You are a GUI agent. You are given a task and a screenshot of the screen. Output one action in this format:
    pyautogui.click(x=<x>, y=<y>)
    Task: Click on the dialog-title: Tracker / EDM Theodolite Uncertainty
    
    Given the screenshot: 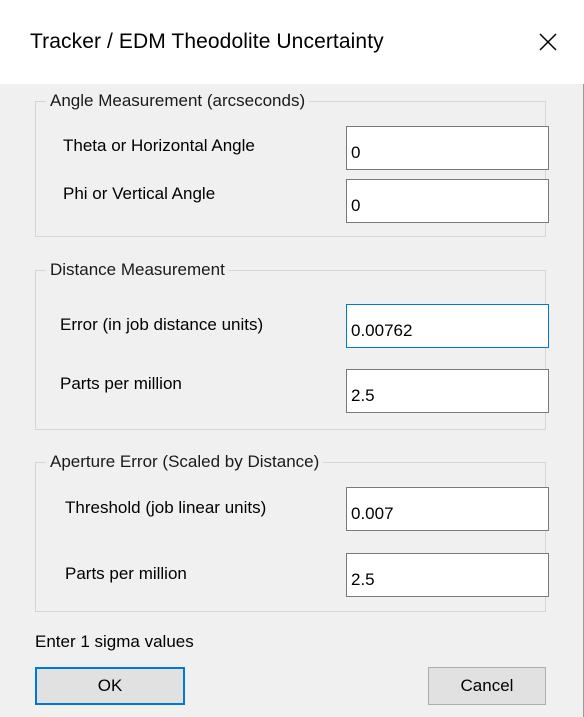 What is the action you would take?
    pyautogui.click(x=207, y=41)
    